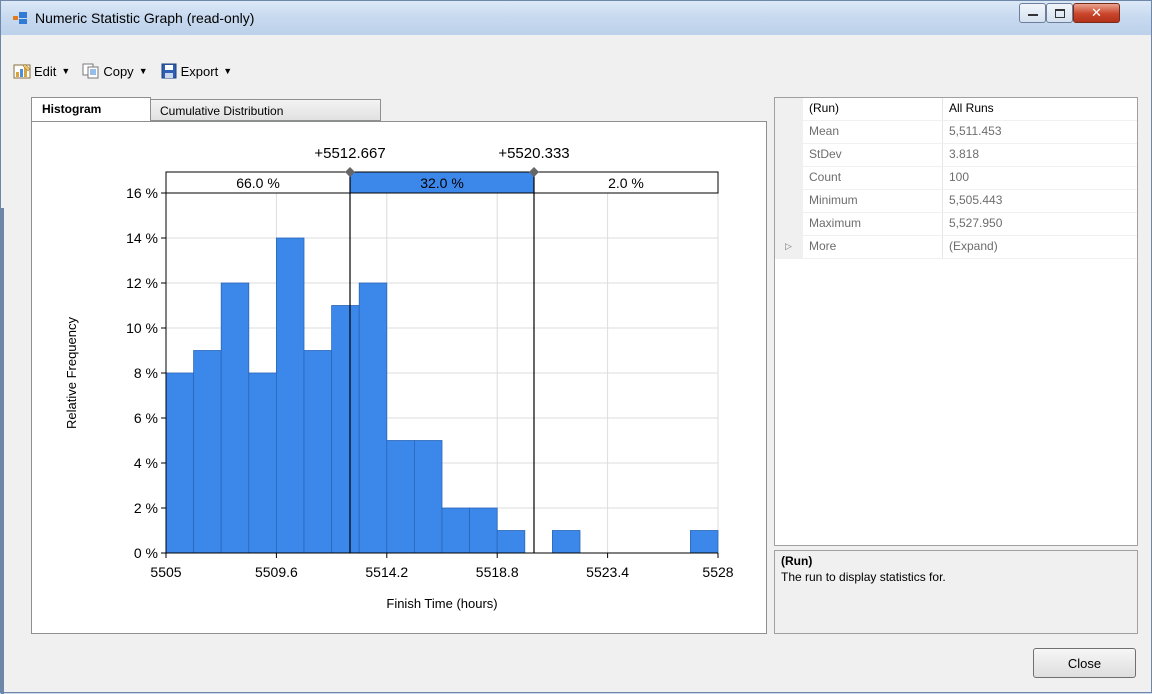 Image resolution: width=1152 pixels, height=694 pixels. I want to click on property-value: 5,505.443, so click(976, 200).